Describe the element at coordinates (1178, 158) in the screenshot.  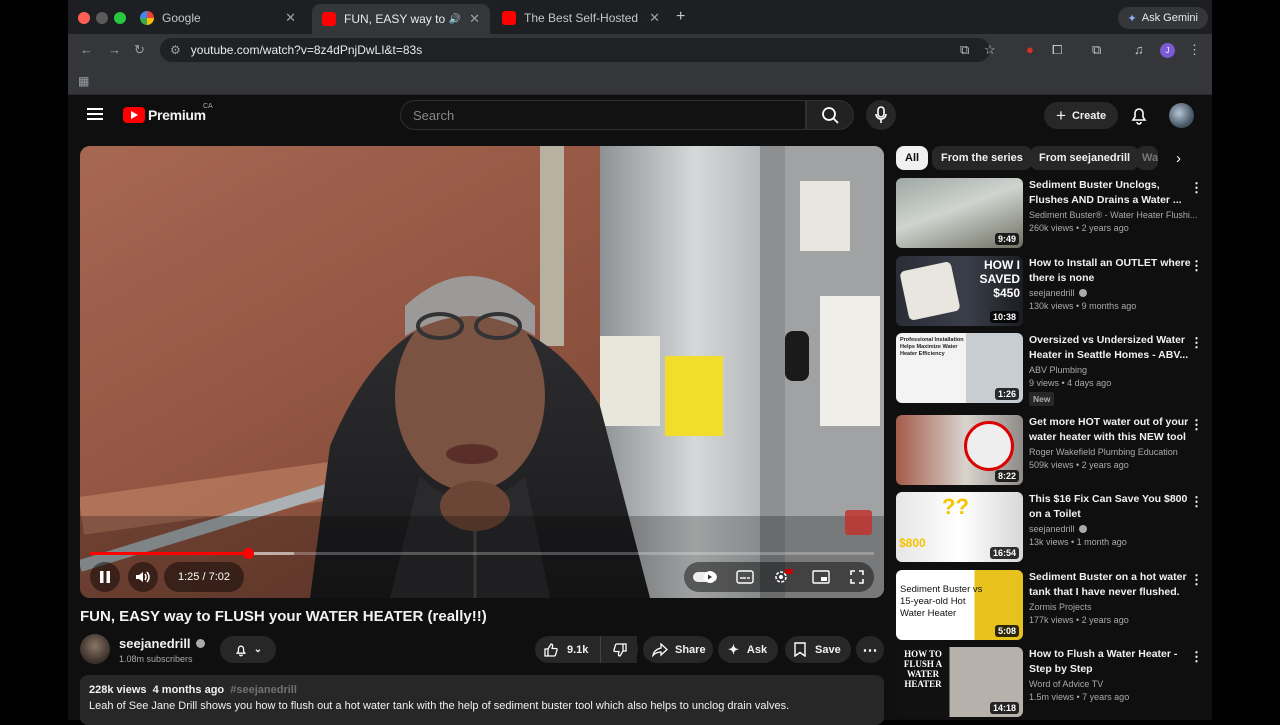
I see `chevron-right-icon: ›` at that location.